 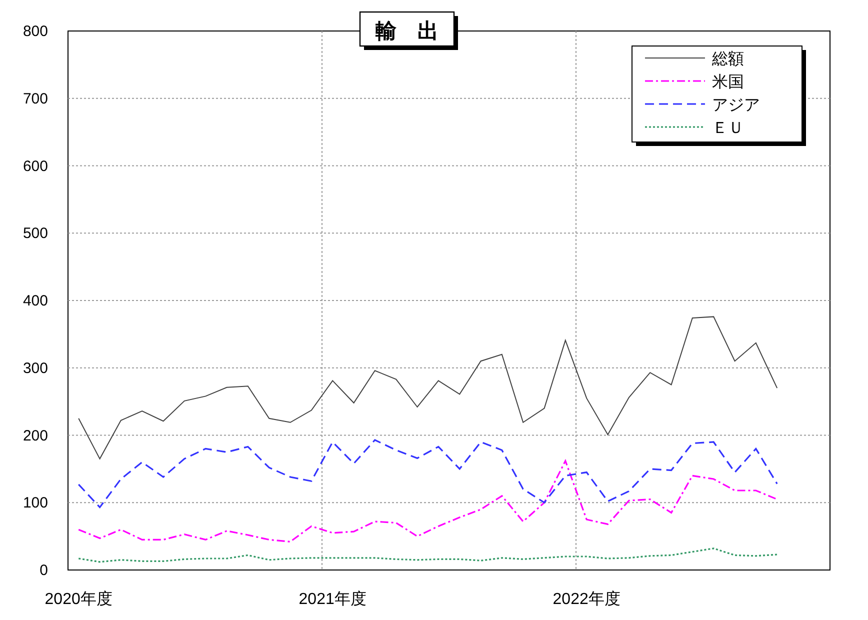 I want to click on axis-label: 2021年度, so click(x=332, y=599).